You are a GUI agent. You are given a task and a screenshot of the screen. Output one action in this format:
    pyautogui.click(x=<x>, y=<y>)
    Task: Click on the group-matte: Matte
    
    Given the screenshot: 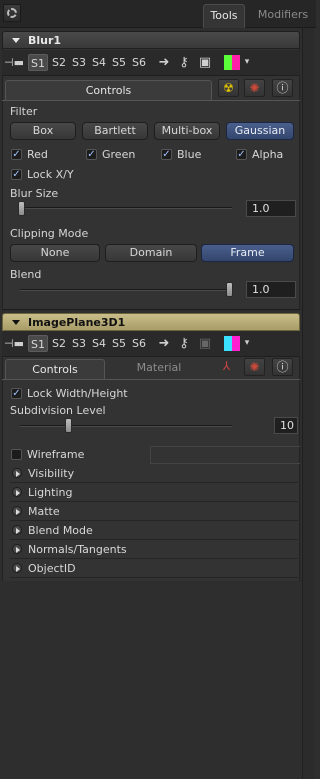 What is the action you would take?
    pyautogui.click(x=154, y=512)
    